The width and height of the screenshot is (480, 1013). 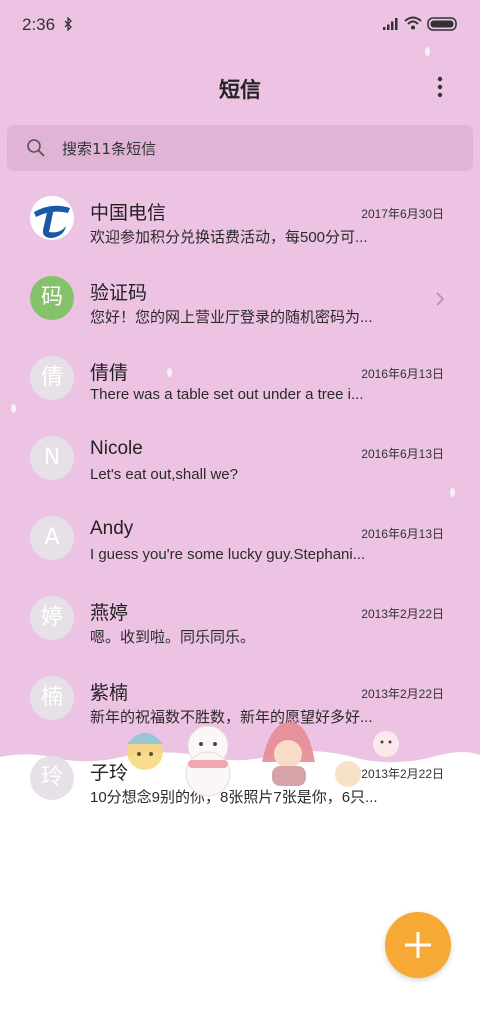 I want to click on avatar: 婷, so click(x=52, y=618).